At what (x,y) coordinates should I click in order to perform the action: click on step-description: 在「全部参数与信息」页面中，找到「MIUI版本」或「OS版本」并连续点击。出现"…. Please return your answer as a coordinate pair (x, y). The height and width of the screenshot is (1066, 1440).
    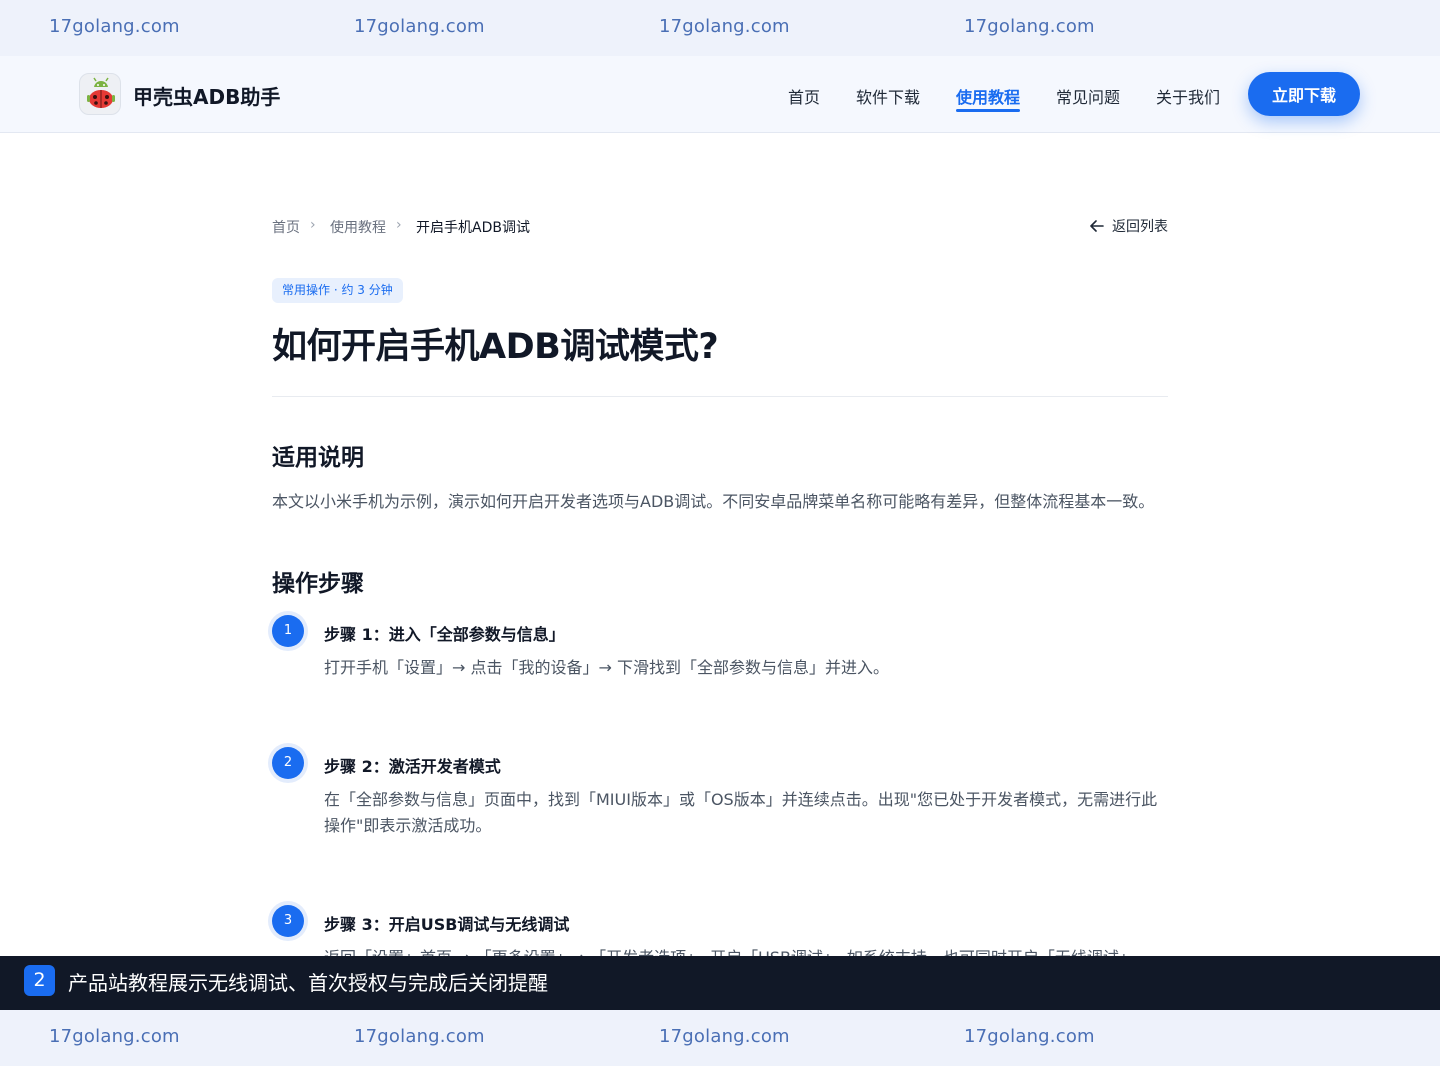
    Looking at the image, I should click on (741, 812).